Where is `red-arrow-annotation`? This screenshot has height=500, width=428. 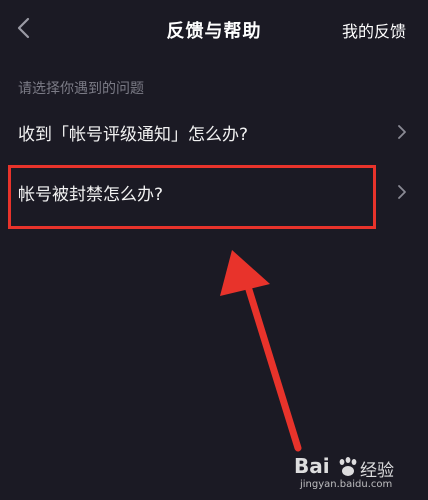 red-arrow-annotation is located at coordinates (261, 351).